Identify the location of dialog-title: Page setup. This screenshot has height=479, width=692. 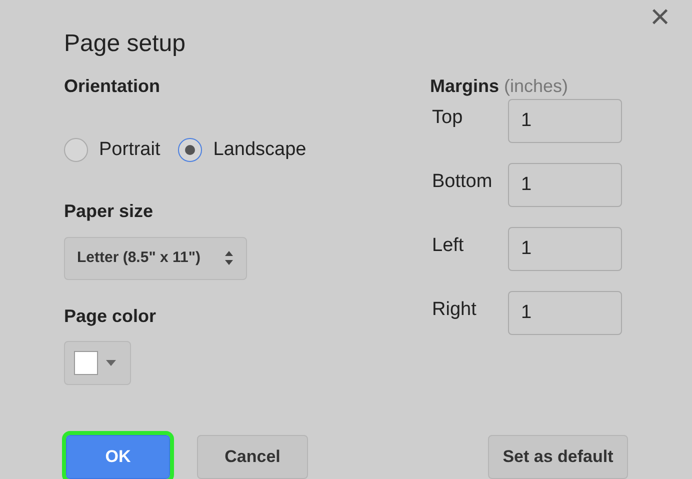
(125, 44).